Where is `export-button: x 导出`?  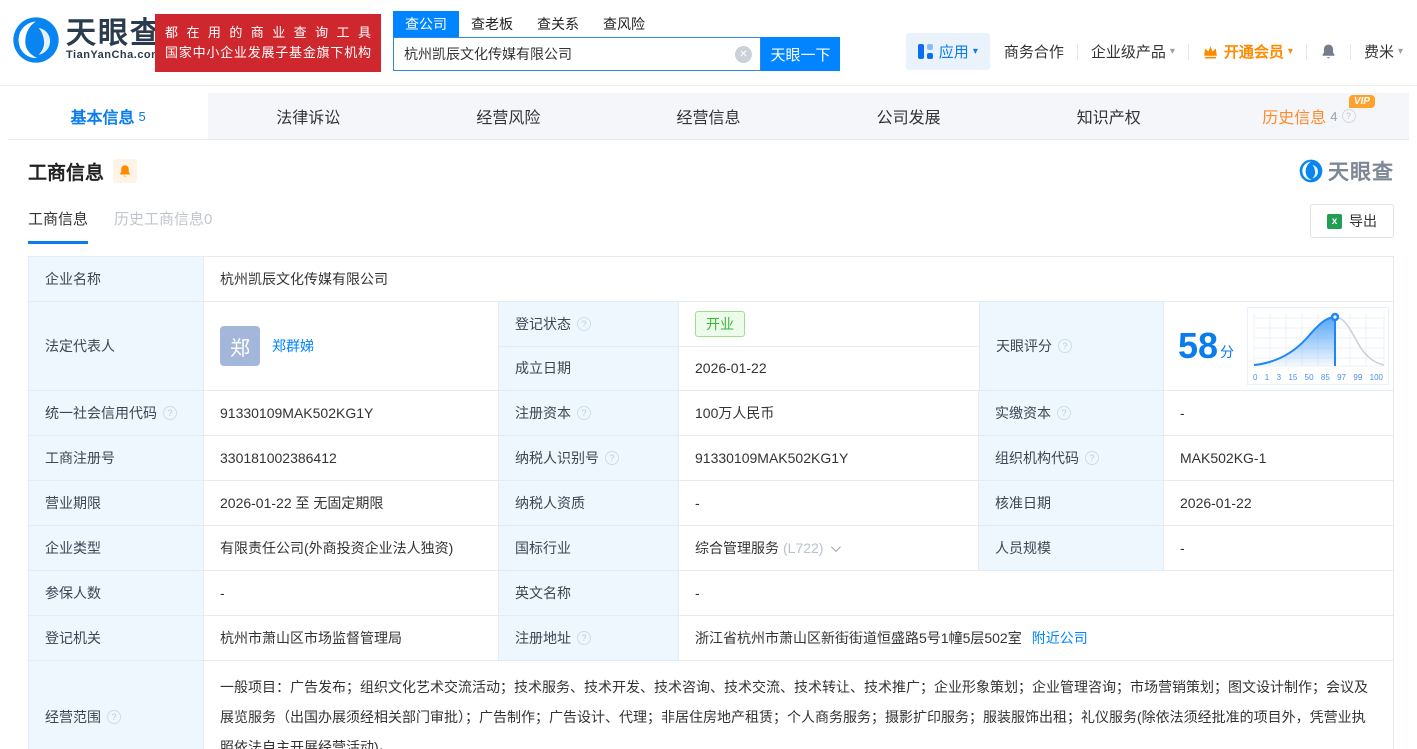
export-button: x 导出 is located at coordinates (1352, 221).